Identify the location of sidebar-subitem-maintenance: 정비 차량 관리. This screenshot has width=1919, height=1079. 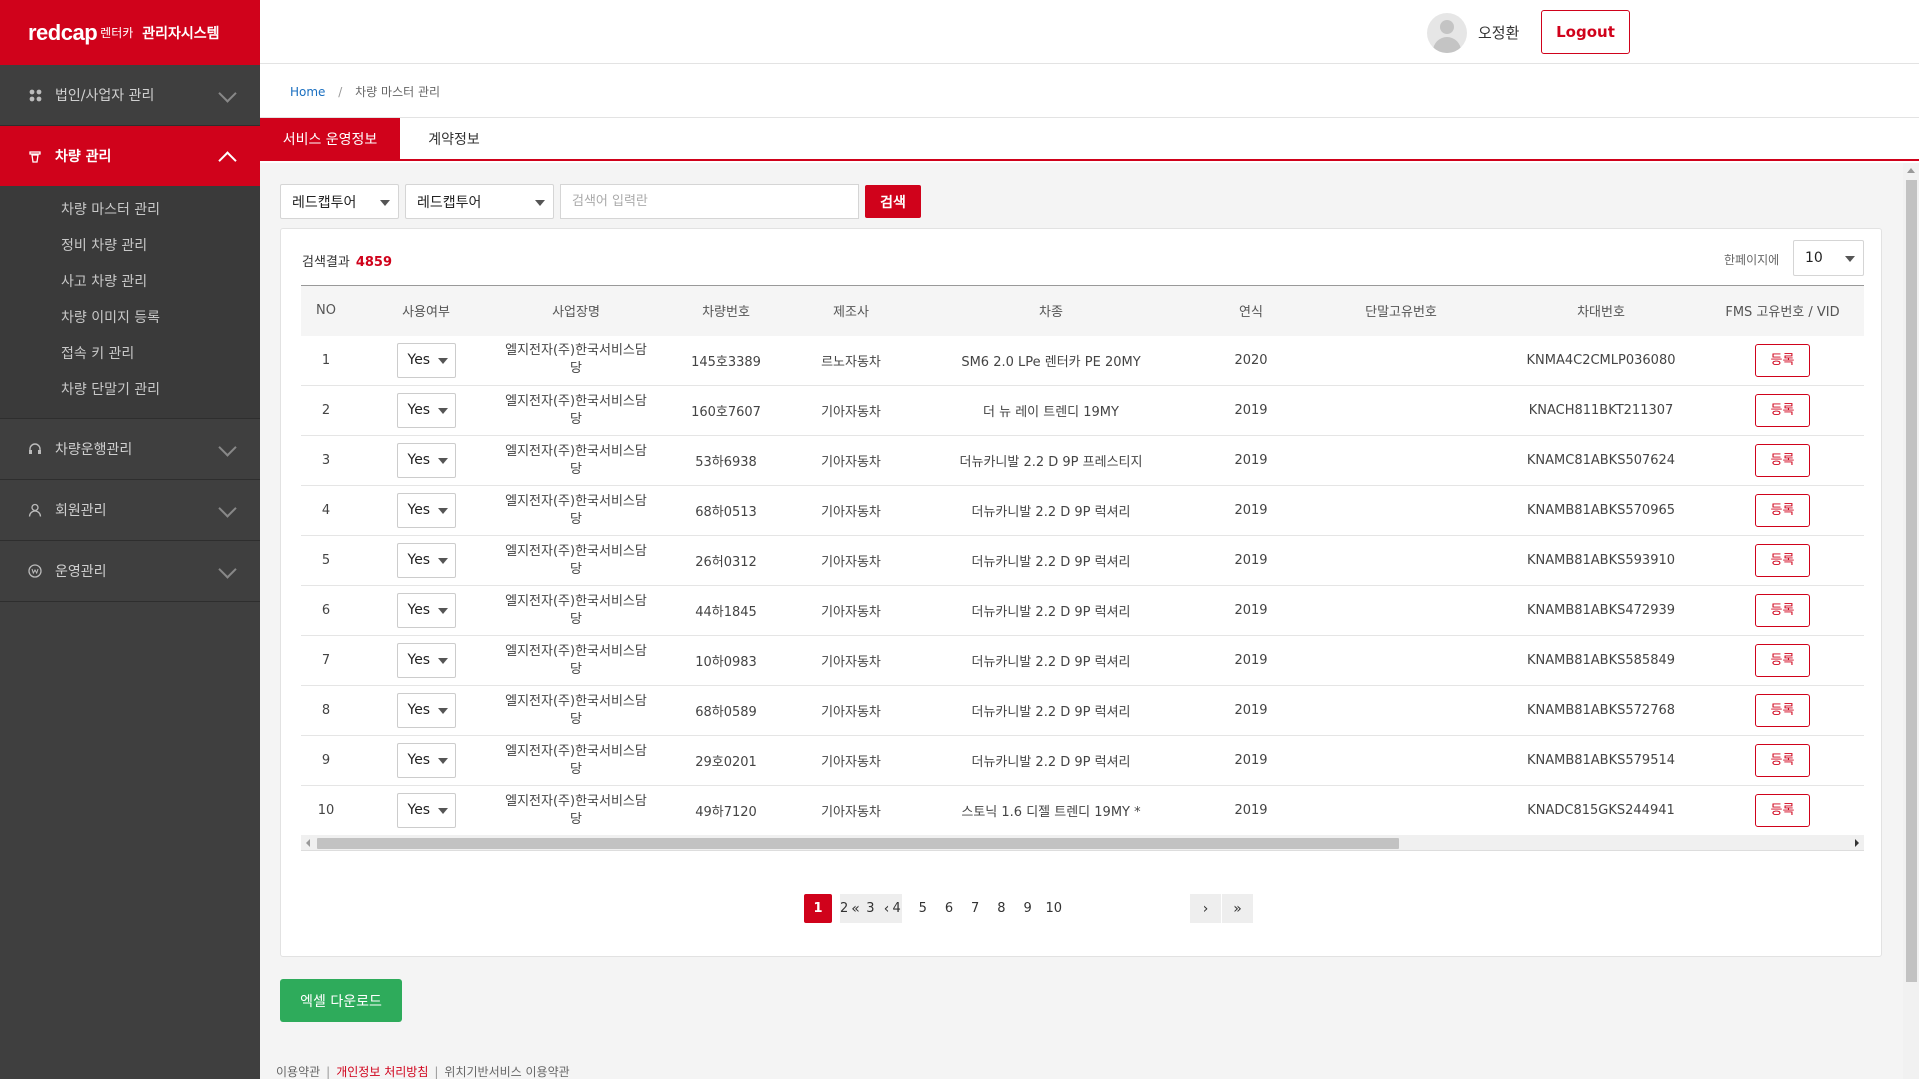
(130, 246).